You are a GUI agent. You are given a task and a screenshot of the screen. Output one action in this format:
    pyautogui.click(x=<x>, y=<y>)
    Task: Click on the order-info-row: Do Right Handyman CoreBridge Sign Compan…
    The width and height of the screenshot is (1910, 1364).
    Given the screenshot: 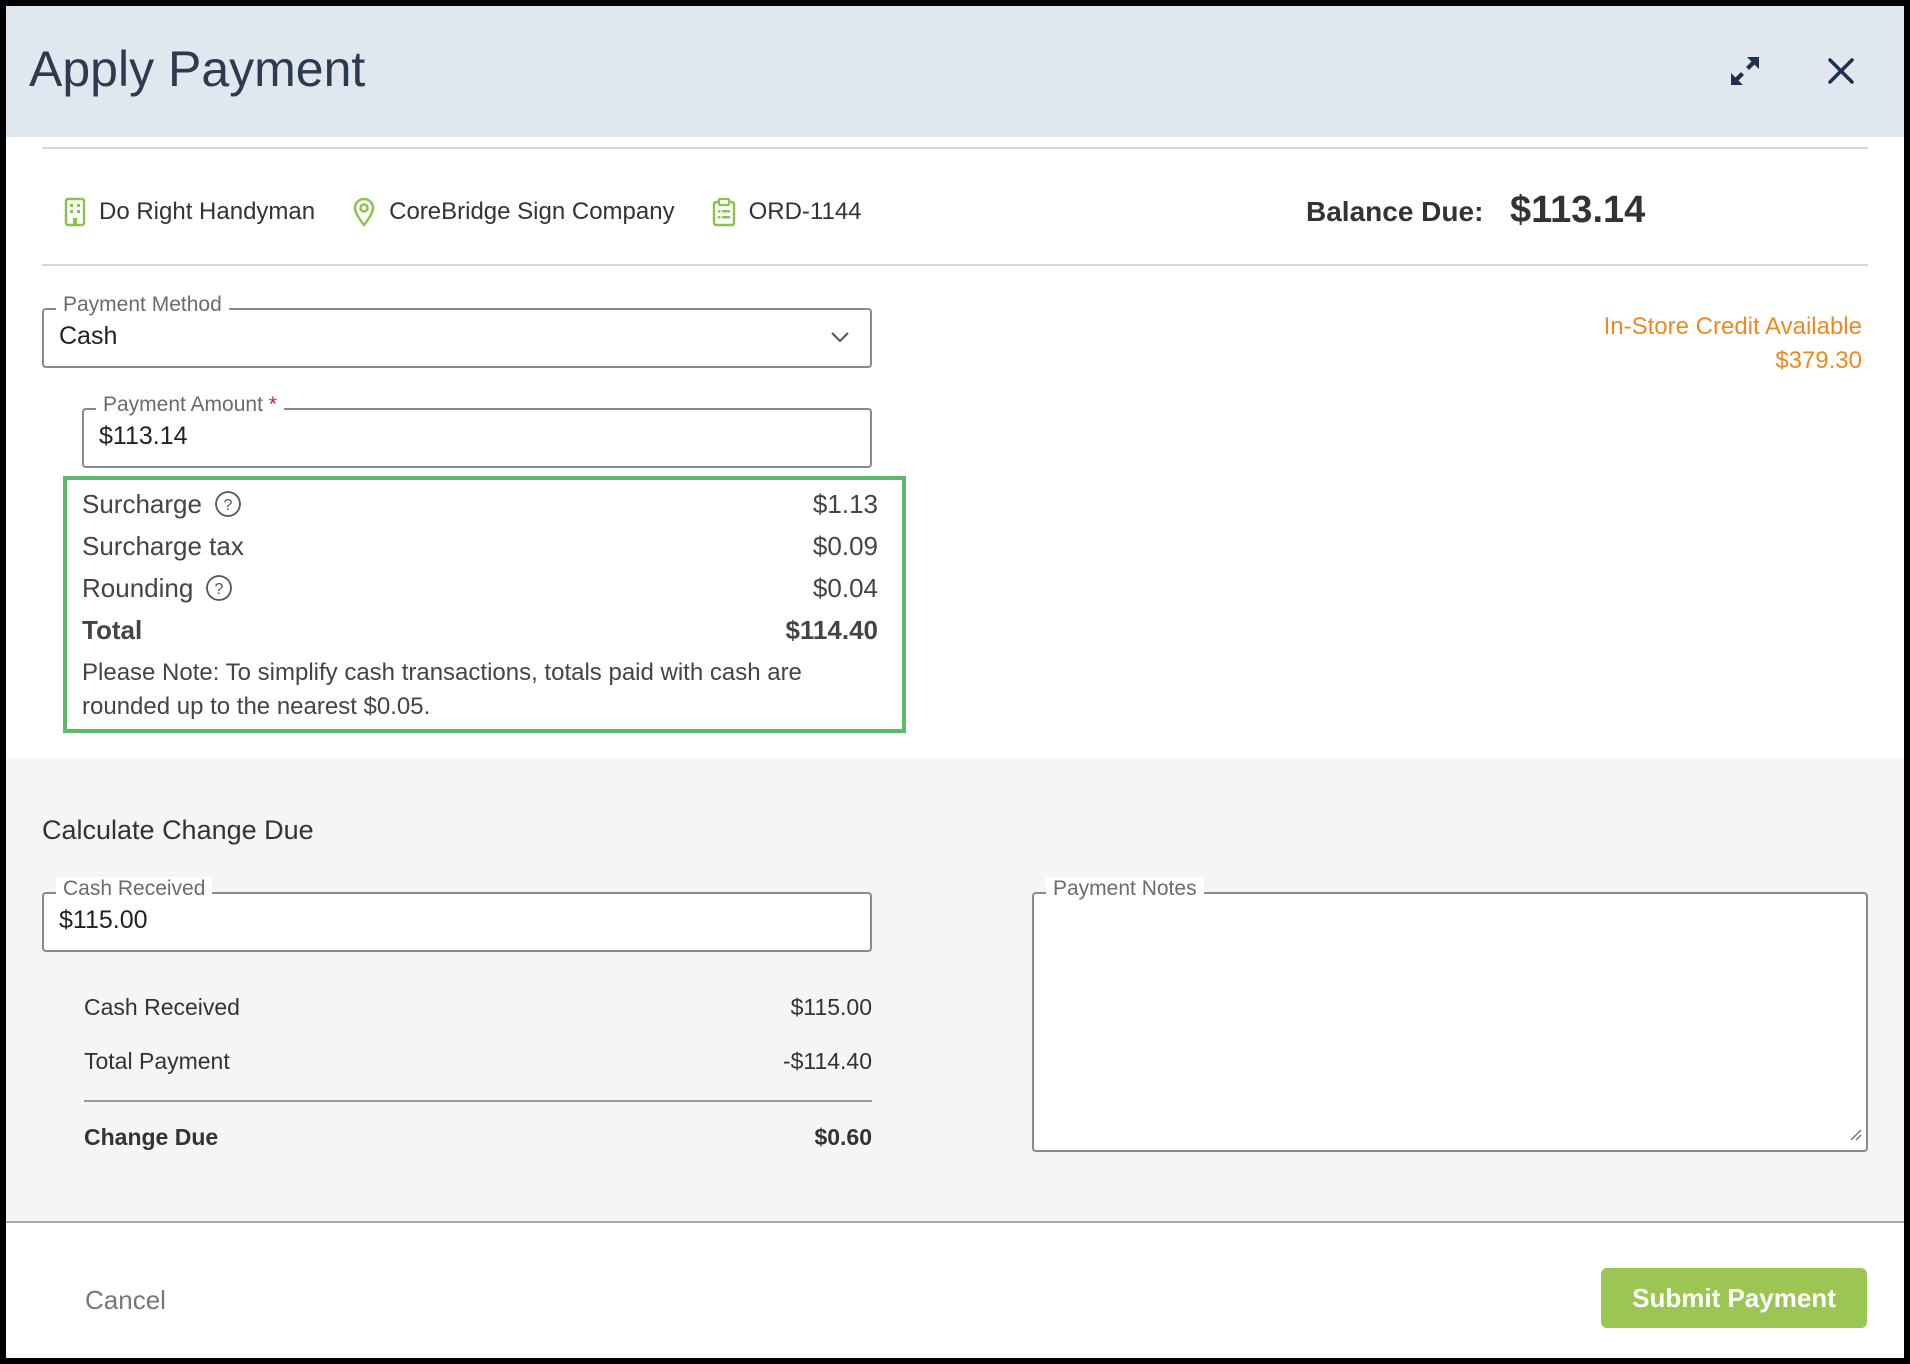 What is the action you would take?
    pyautogui.click(x=481, y=212)
    